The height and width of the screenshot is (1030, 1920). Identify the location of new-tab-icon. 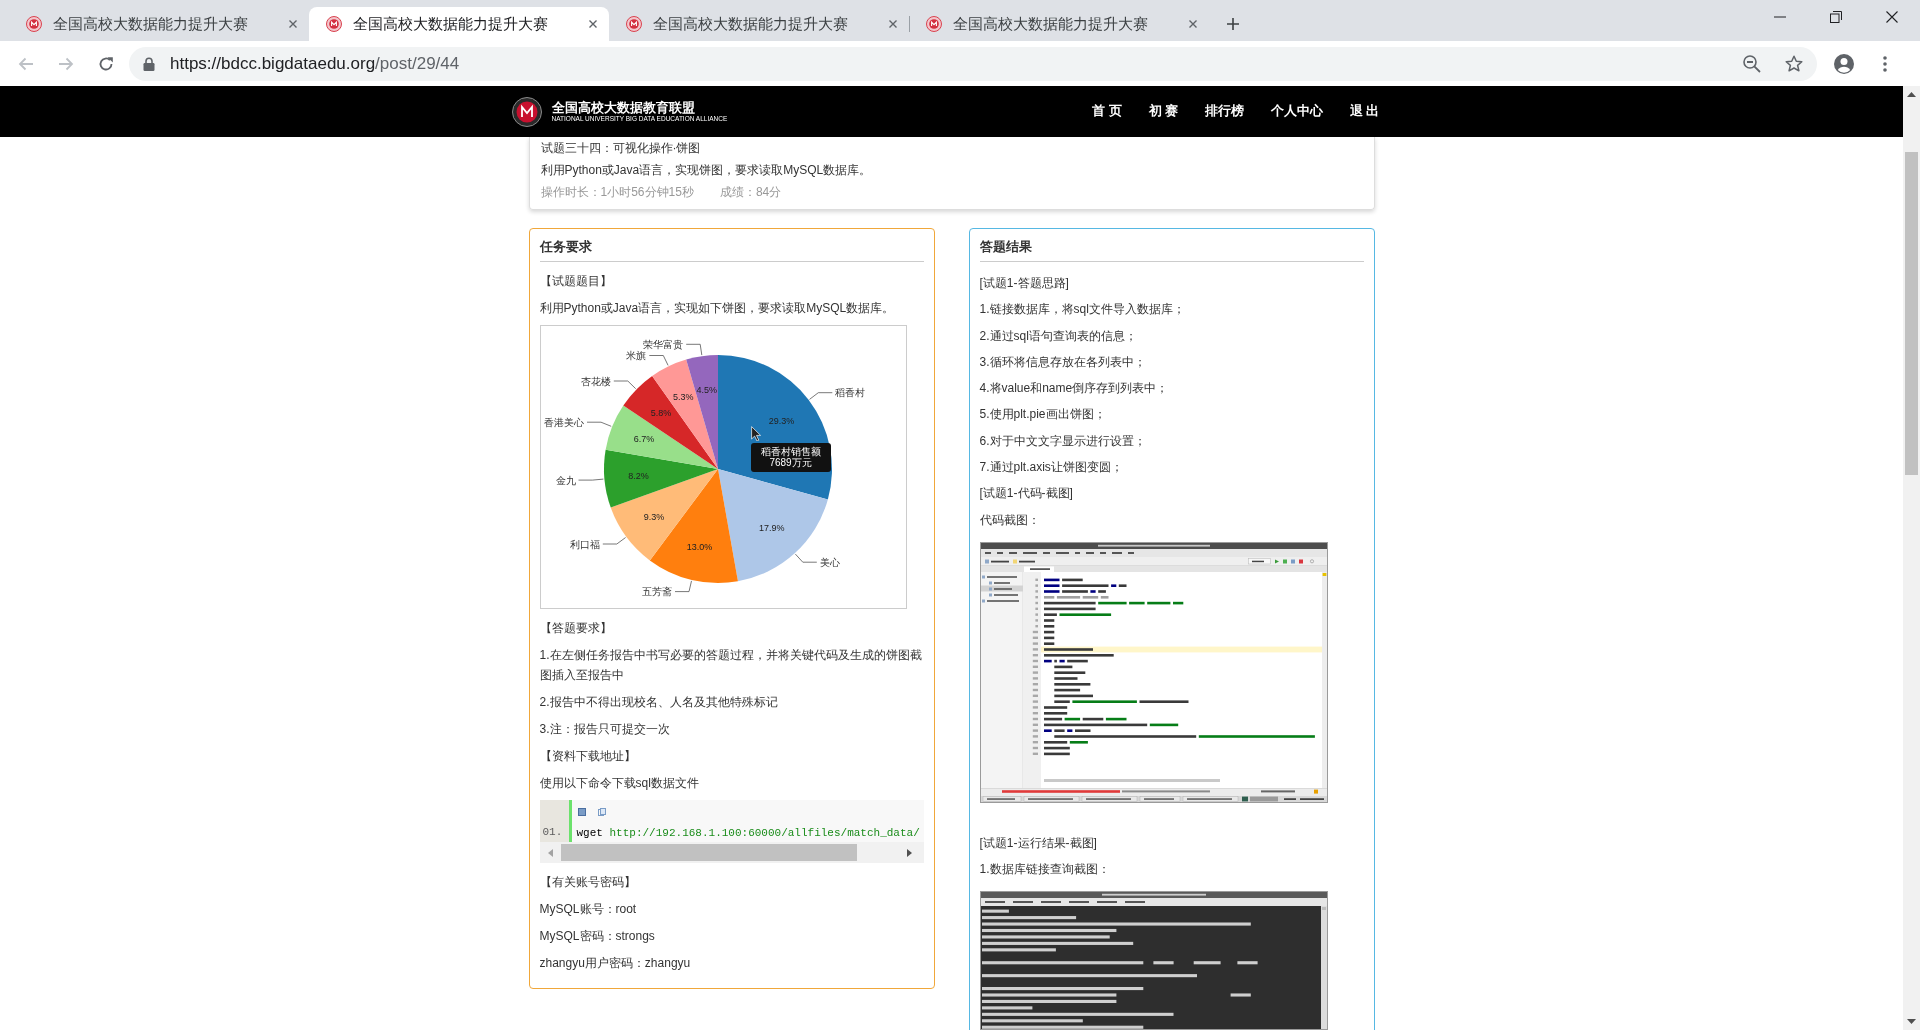
(1233, 24).